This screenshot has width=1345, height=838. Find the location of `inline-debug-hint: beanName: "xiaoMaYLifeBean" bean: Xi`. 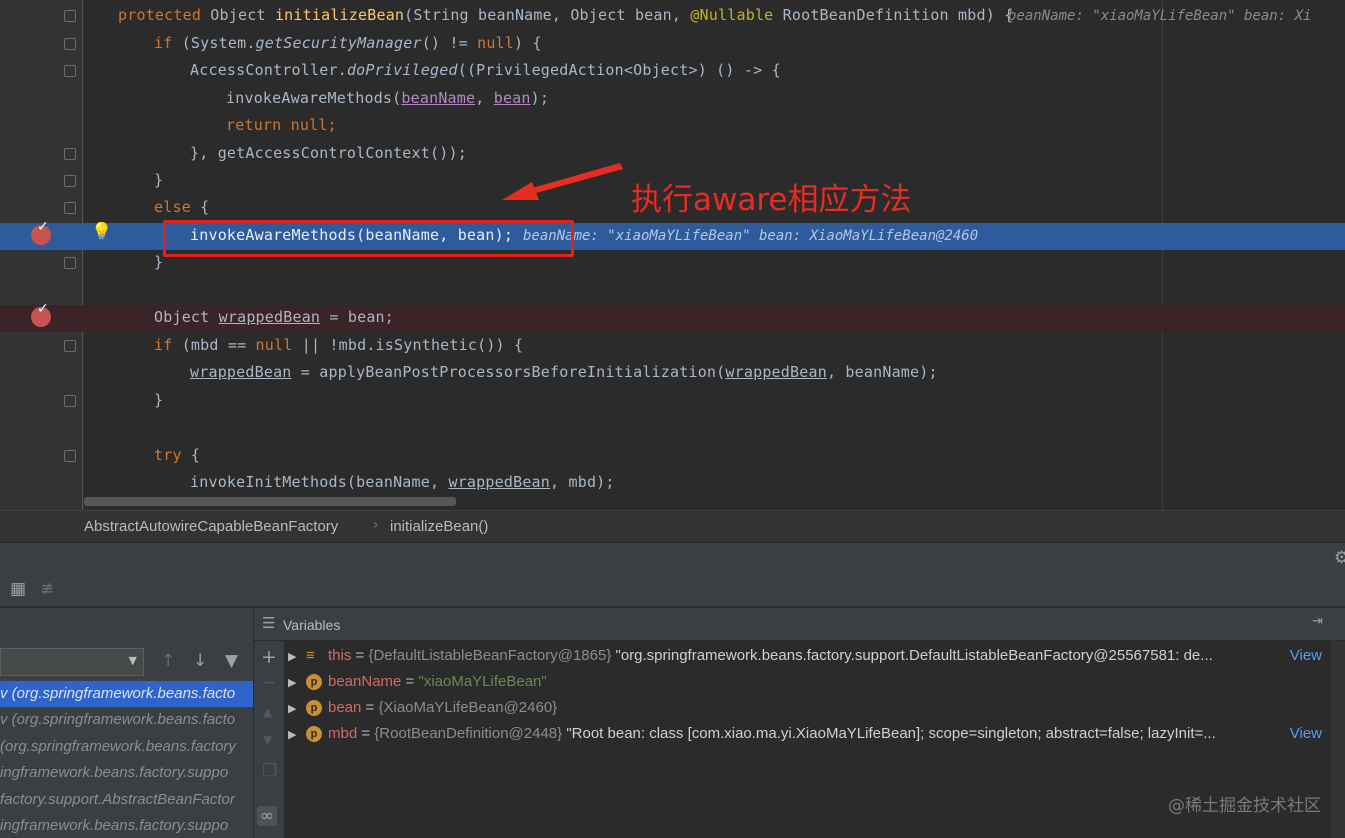

inline-debug-hint: beanName: "xiaoMaYLifeBean" bean: Xi is located at coordinates (1160, 16).